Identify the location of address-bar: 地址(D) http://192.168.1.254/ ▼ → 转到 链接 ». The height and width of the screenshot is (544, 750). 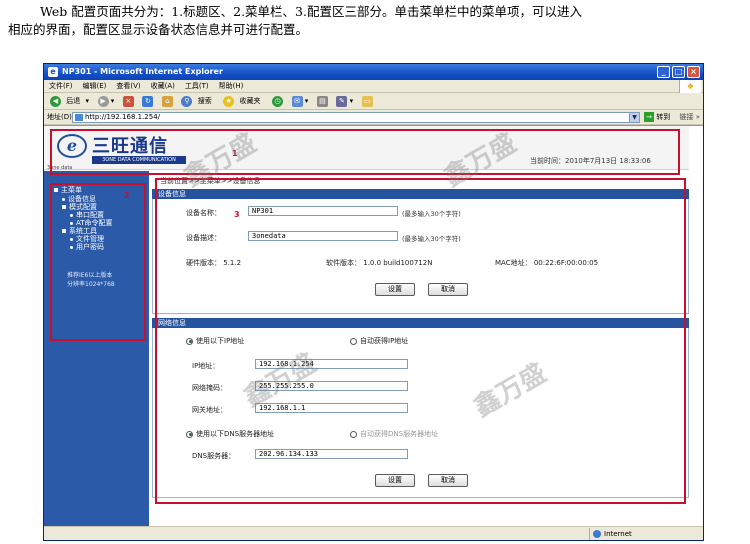
(373, 117).